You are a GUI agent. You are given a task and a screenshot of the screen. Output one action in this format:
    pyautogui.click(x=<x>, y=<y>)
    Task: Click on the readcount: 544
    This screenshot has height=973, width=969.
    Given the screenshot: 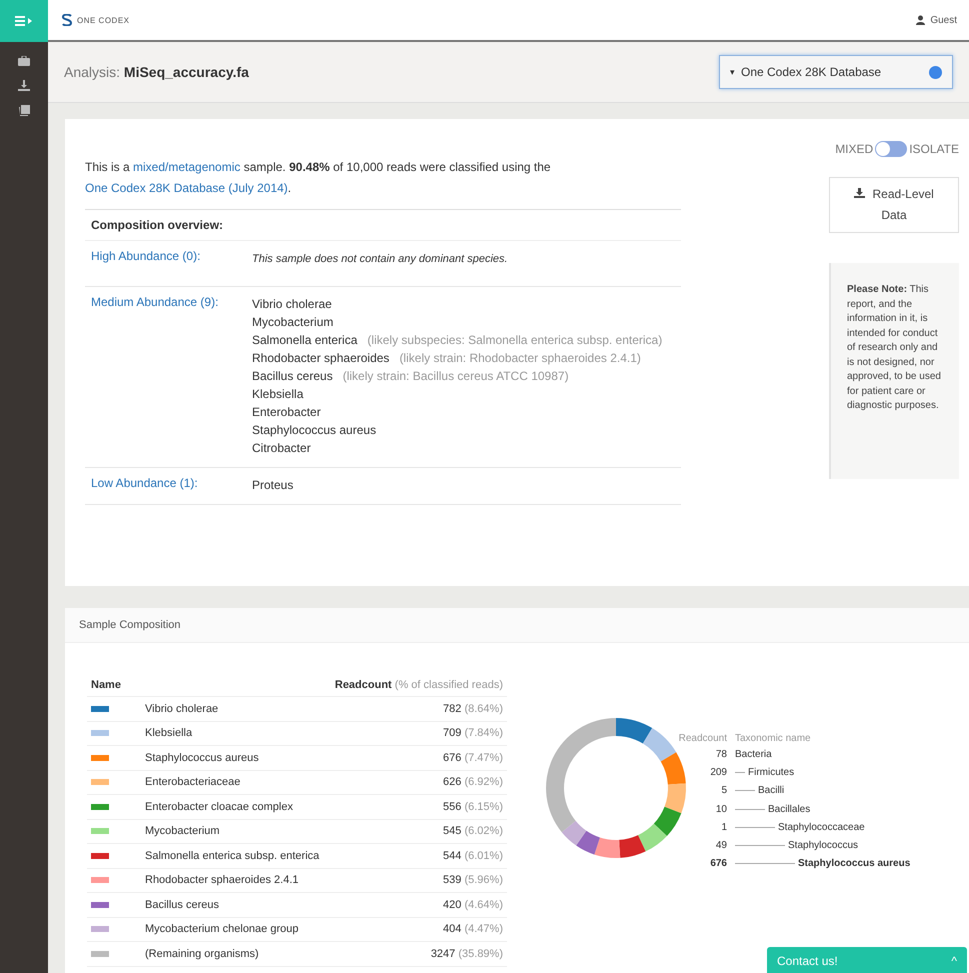 What is the action you would take?
    pyautogui.click(x=452, y=856)
    